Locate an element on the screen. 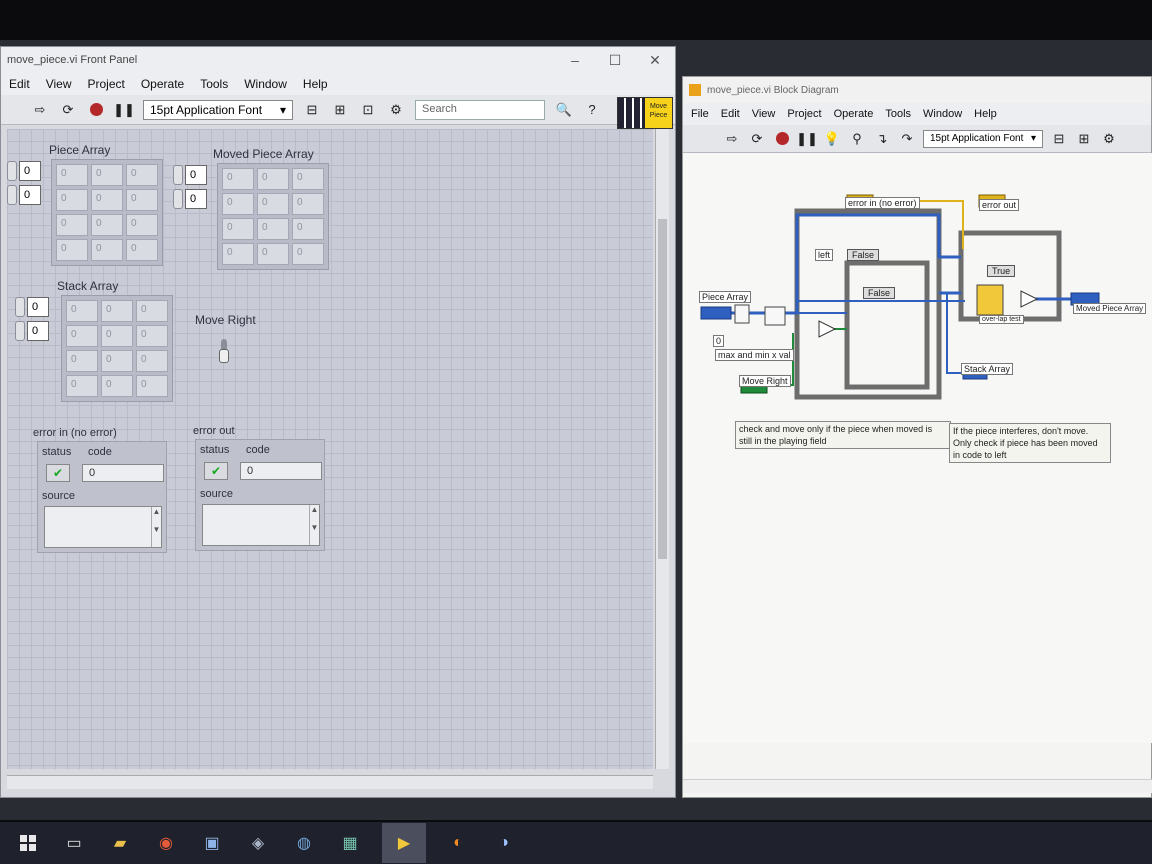 The image size is (1152, 864). code-field: 0 is located at coordinates (123, 473).